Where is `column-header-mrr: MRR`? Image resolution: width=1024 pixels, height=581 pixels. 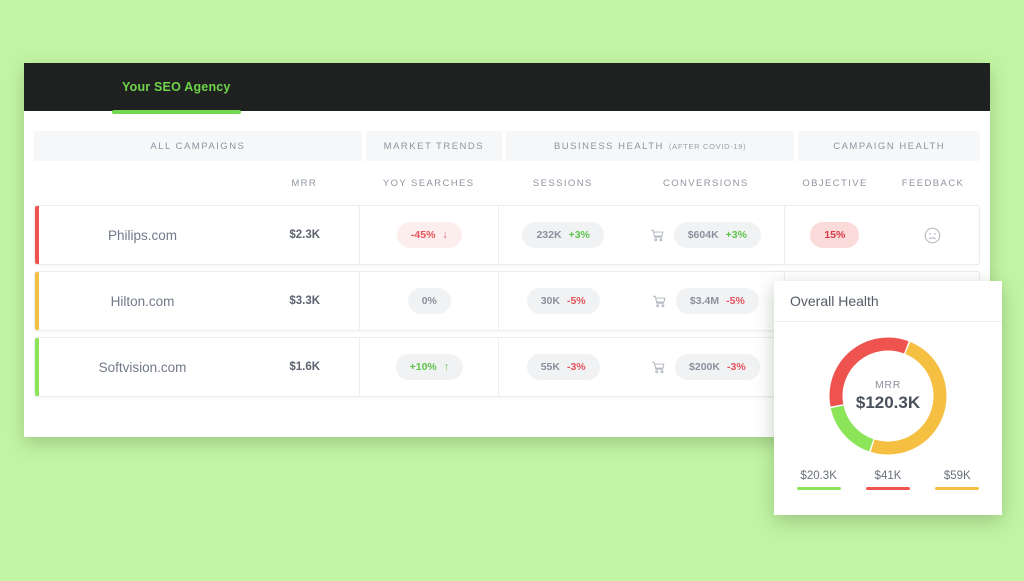 column-header-mrr: MRR is located at coordinates (304, 183).